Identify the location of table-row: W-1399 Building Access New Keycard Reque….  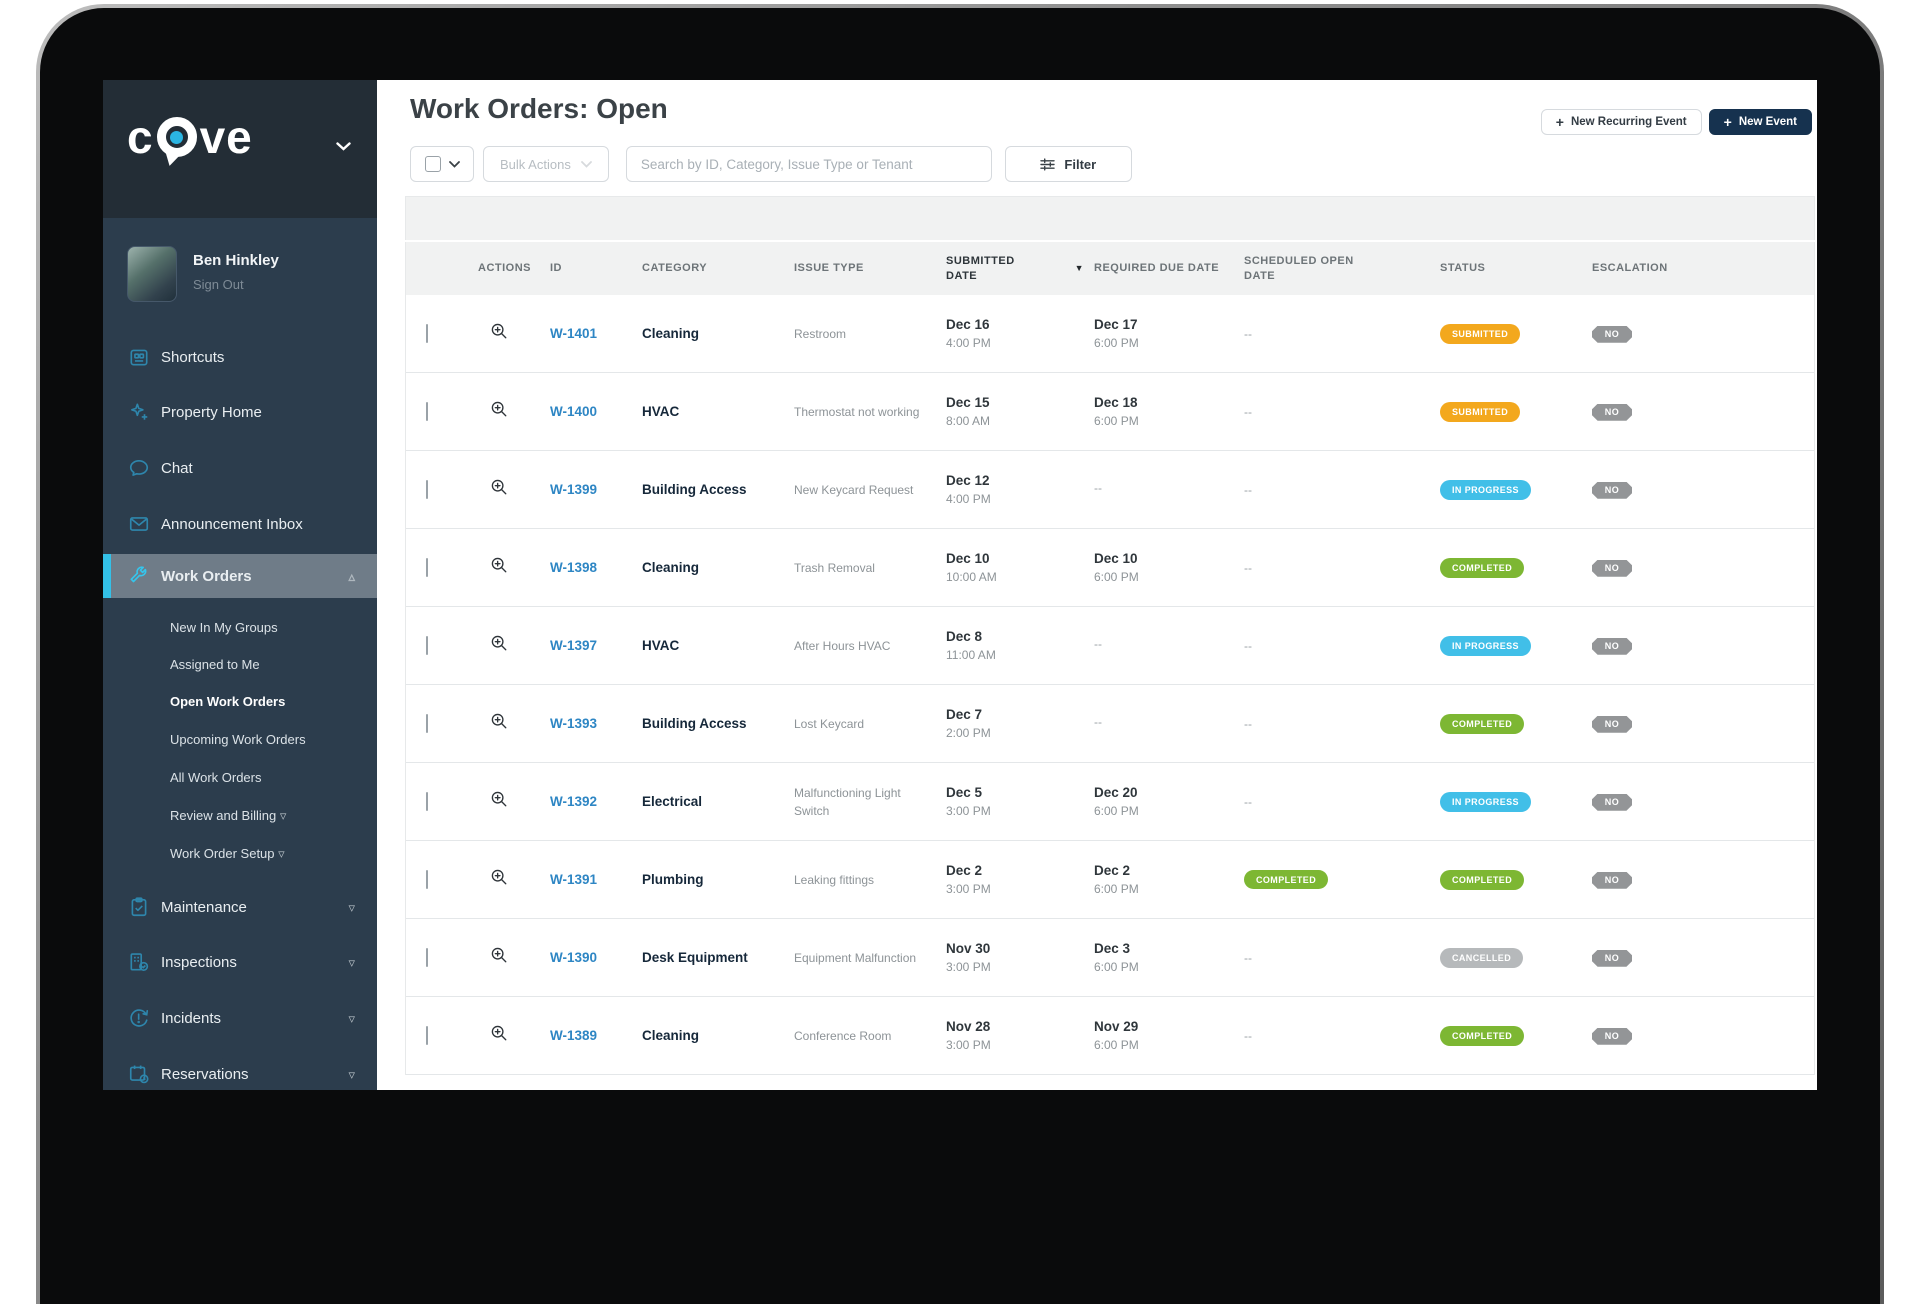
(1110, 490).